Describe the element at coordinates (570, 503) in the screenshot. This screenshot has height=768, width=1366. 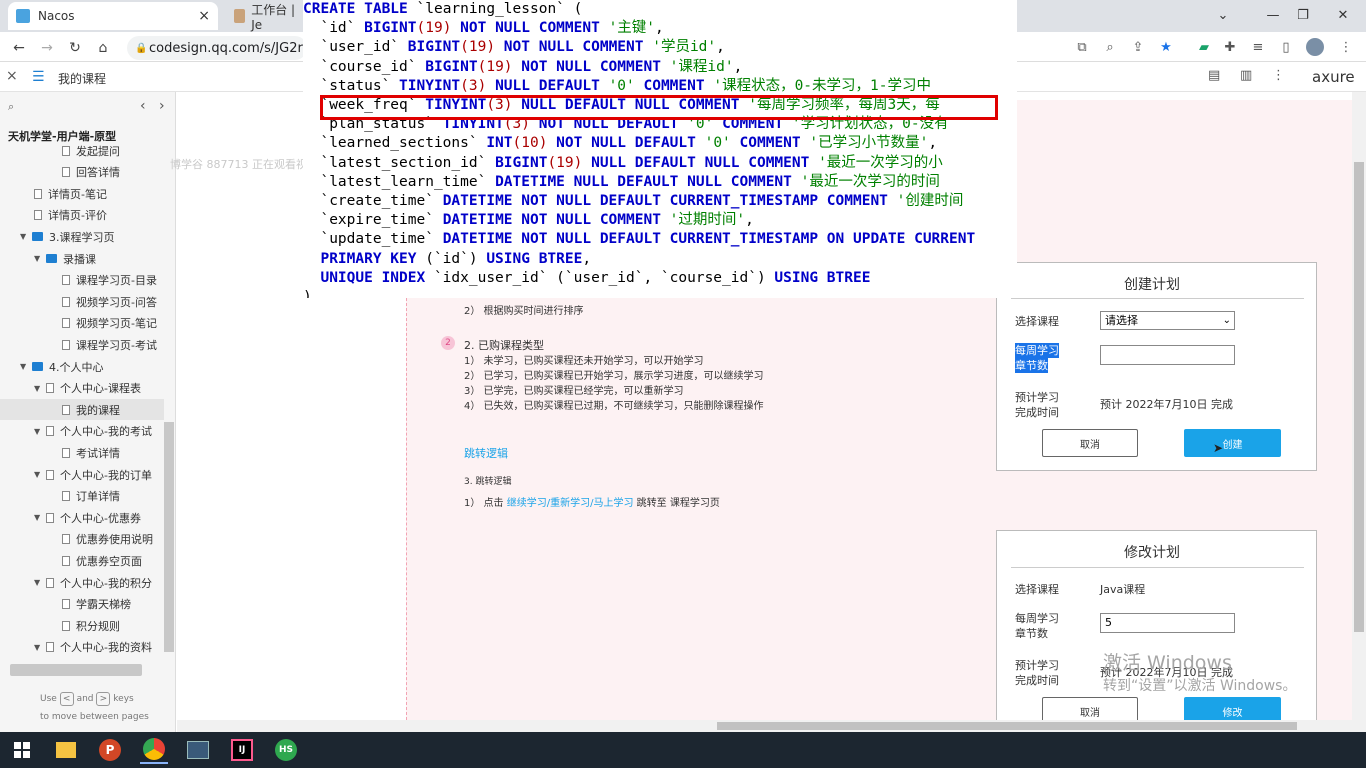
I see `continue-learning-link: 继续学习/重新学习/马上学习` at that location.